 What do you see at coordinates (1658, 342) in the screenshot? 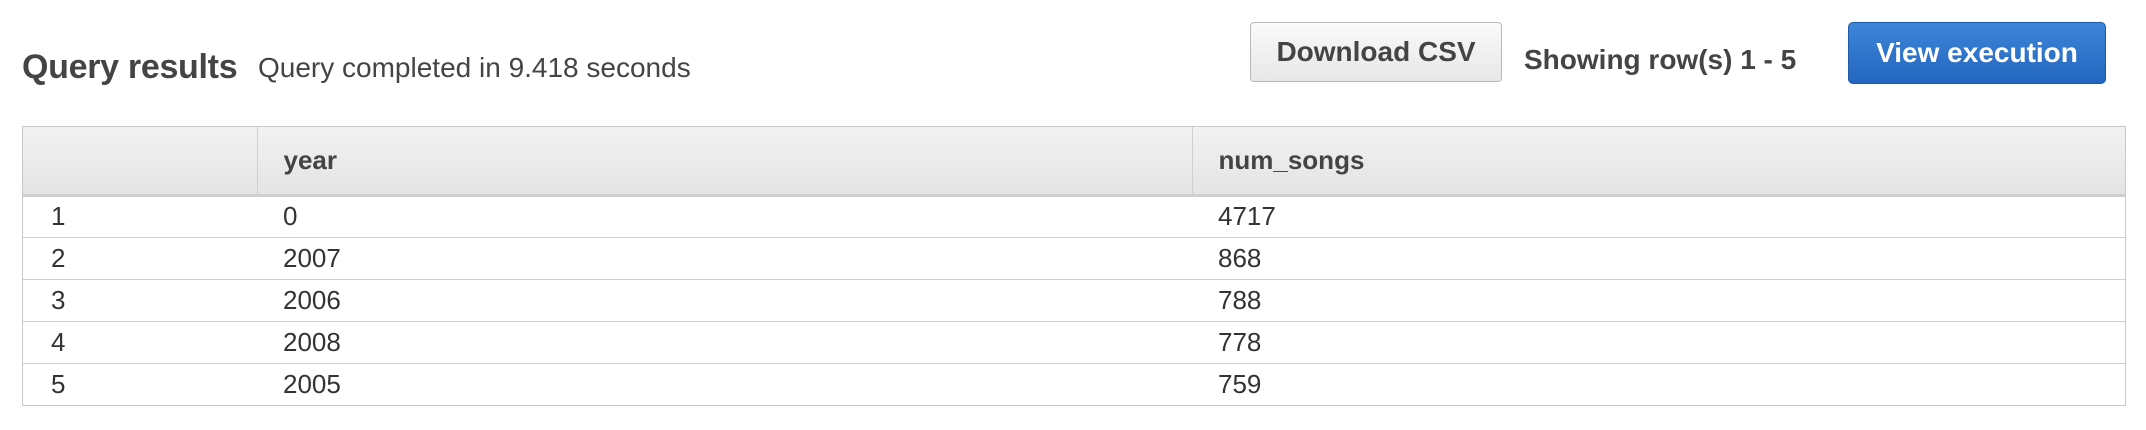
I see `num-songs-cell: 778` at bounding box center [1658, 342].